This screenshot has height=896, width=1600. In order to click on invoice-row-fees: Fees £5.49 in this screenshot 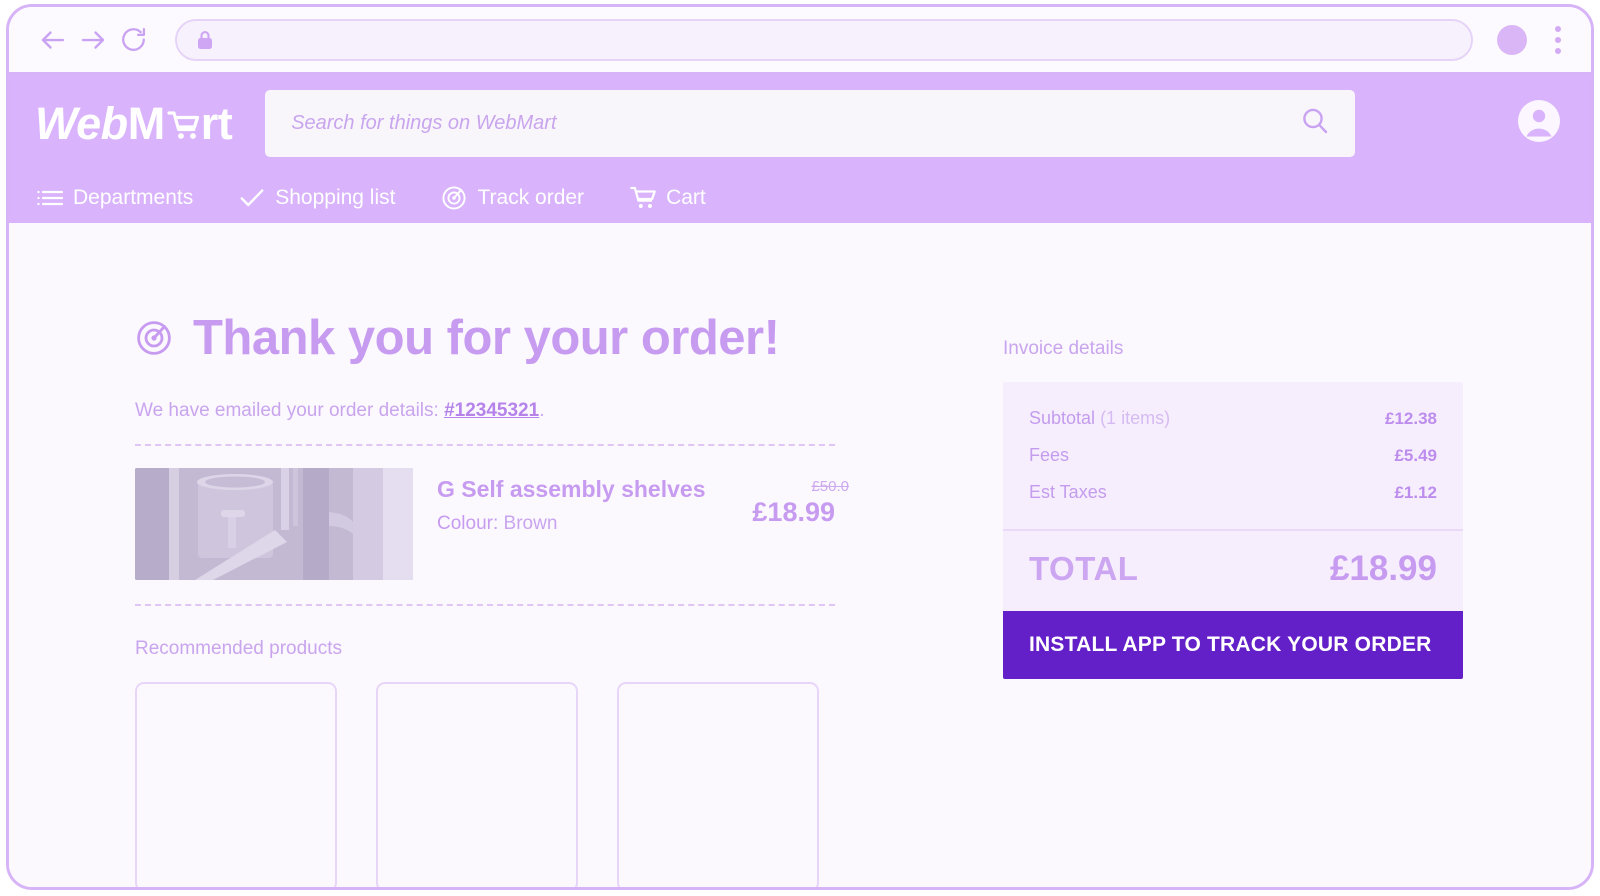, I will do `click(1233, 463)`.